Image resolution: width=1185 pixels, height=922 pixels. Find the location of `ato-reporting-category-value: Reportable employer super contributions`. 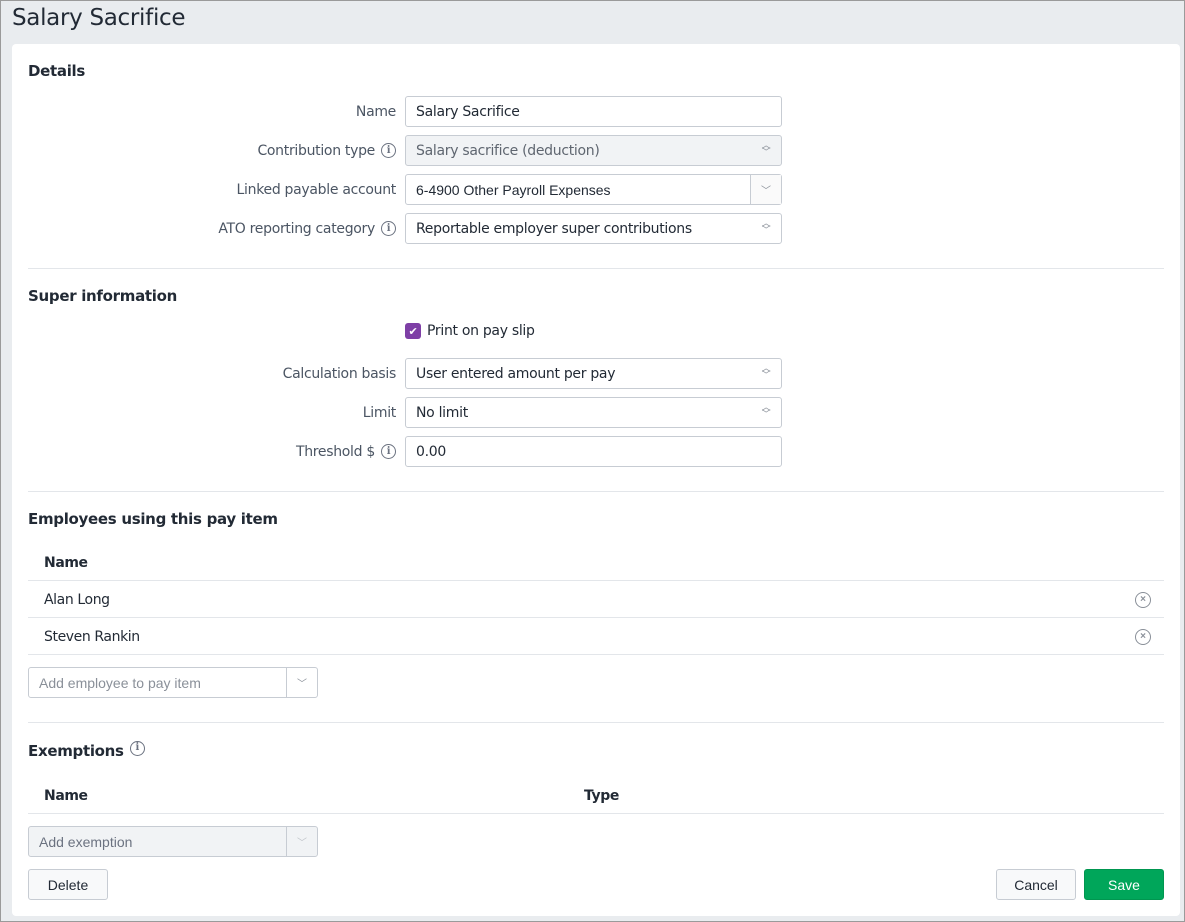

ato-reporting-category-value: Reportable employer super contributions is located at coordinates (554, 228).